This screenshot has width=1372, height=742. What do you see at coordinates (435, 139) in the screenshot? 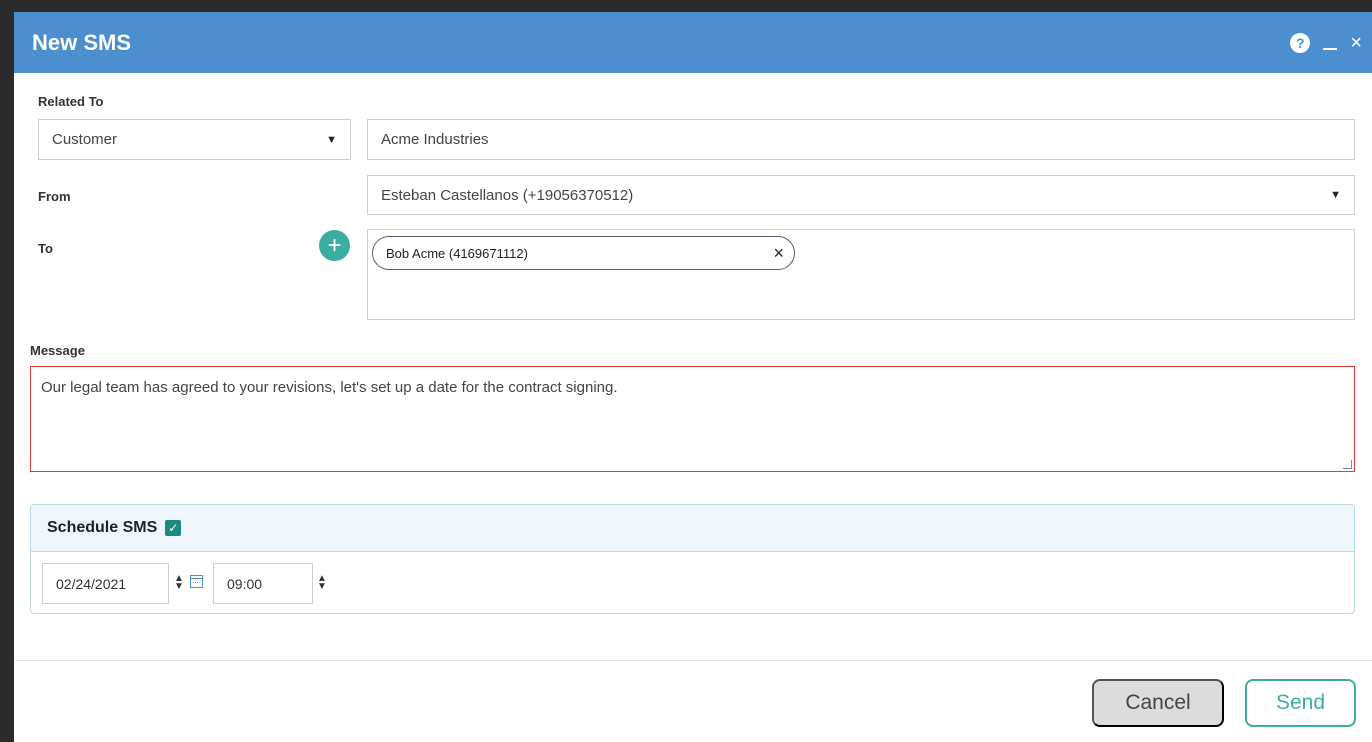
I see `related-entity-value: Acme Industries` at bounding box center [435, 139].